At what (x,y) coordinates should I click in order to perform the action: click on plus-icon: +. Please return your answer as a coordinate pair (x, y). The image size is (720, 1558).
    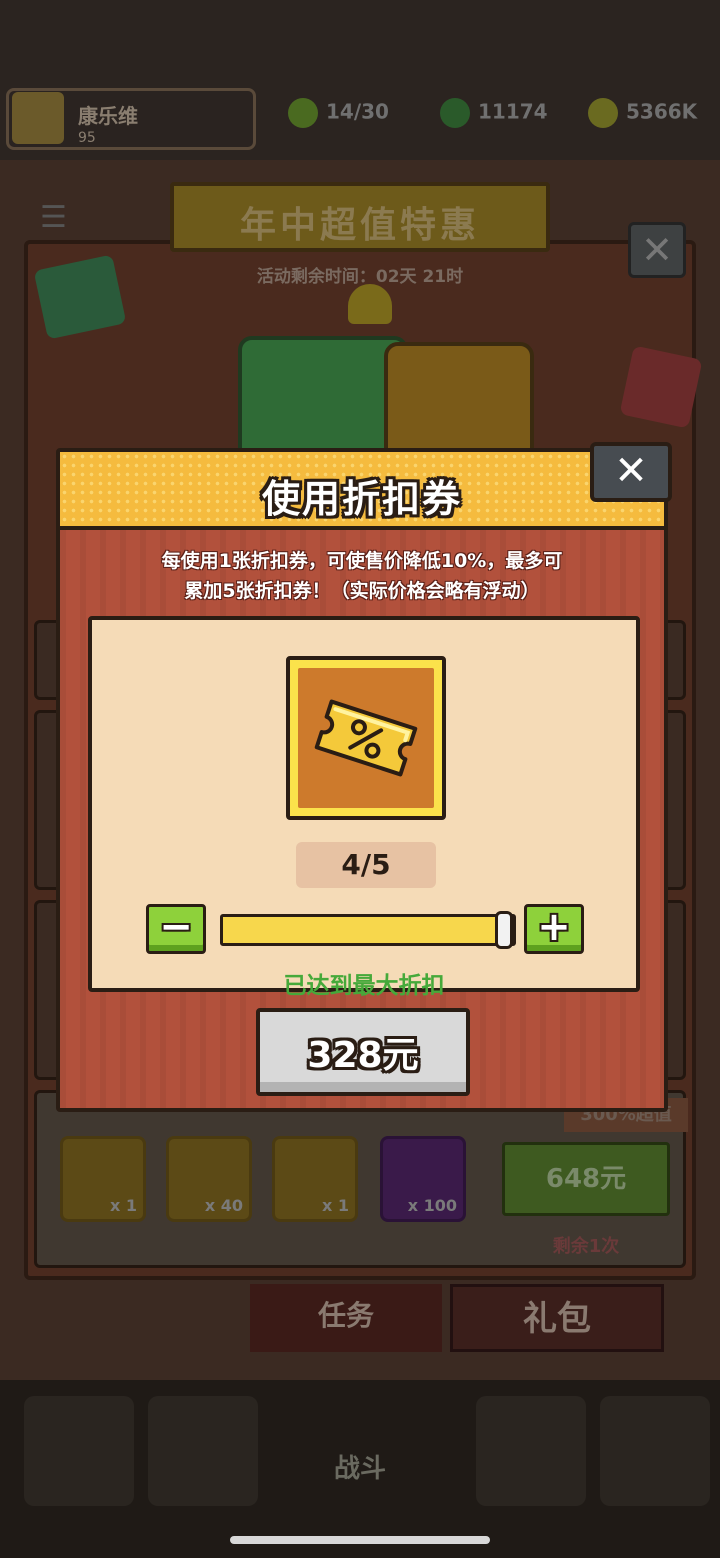
    Looking at the image, I should click on (554, 927).